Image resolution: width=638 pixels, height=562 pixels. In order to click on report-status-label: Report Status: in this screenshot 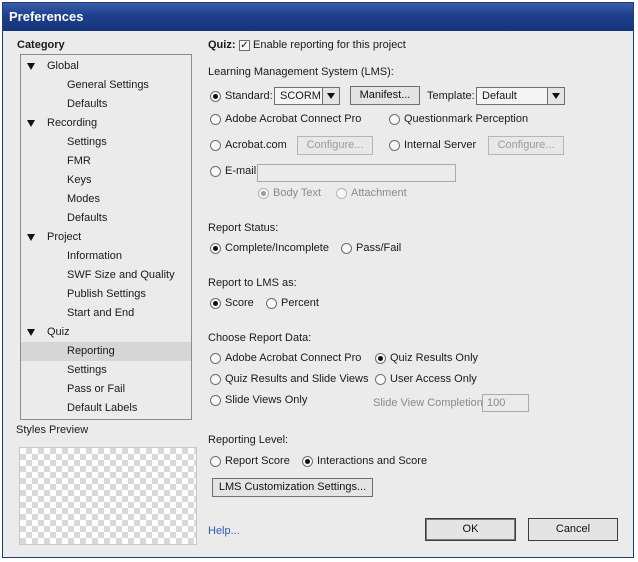, I will do `click(243, 228)`.